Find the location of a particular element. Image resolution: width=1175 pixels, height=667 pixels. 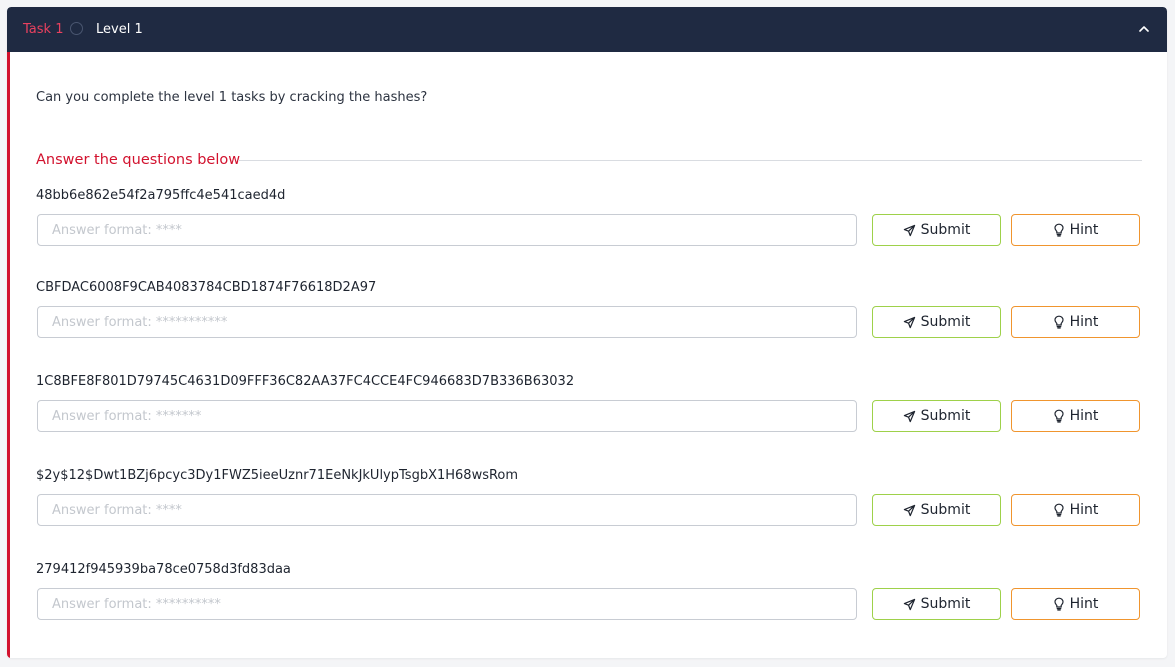

circle-outline-icon is located at coordinates (76, 28).